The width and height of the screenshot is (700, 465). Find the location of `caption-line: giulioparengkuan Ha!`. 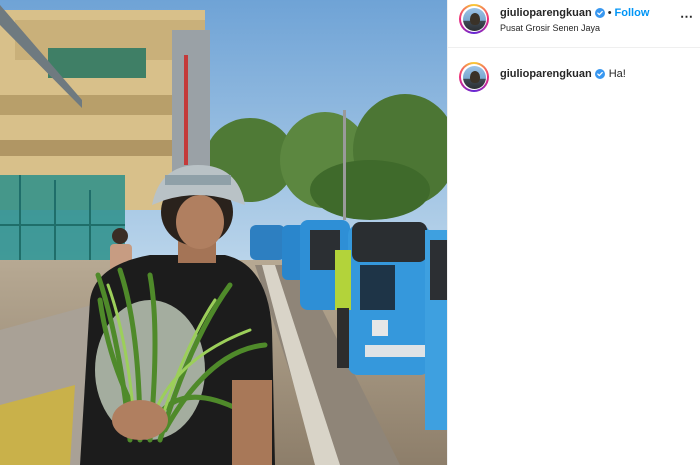

caption-line: giulioparengkuan Ha! is located at coordinates (563, 74).